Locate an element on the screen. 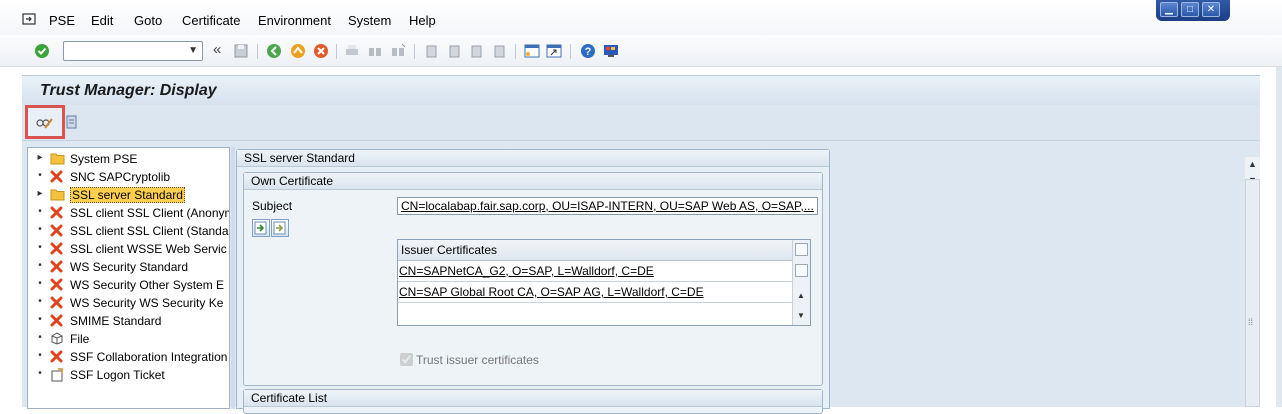  tree-item: • SSL client SSL Client (Anonym is located at coordinates (129, 213).